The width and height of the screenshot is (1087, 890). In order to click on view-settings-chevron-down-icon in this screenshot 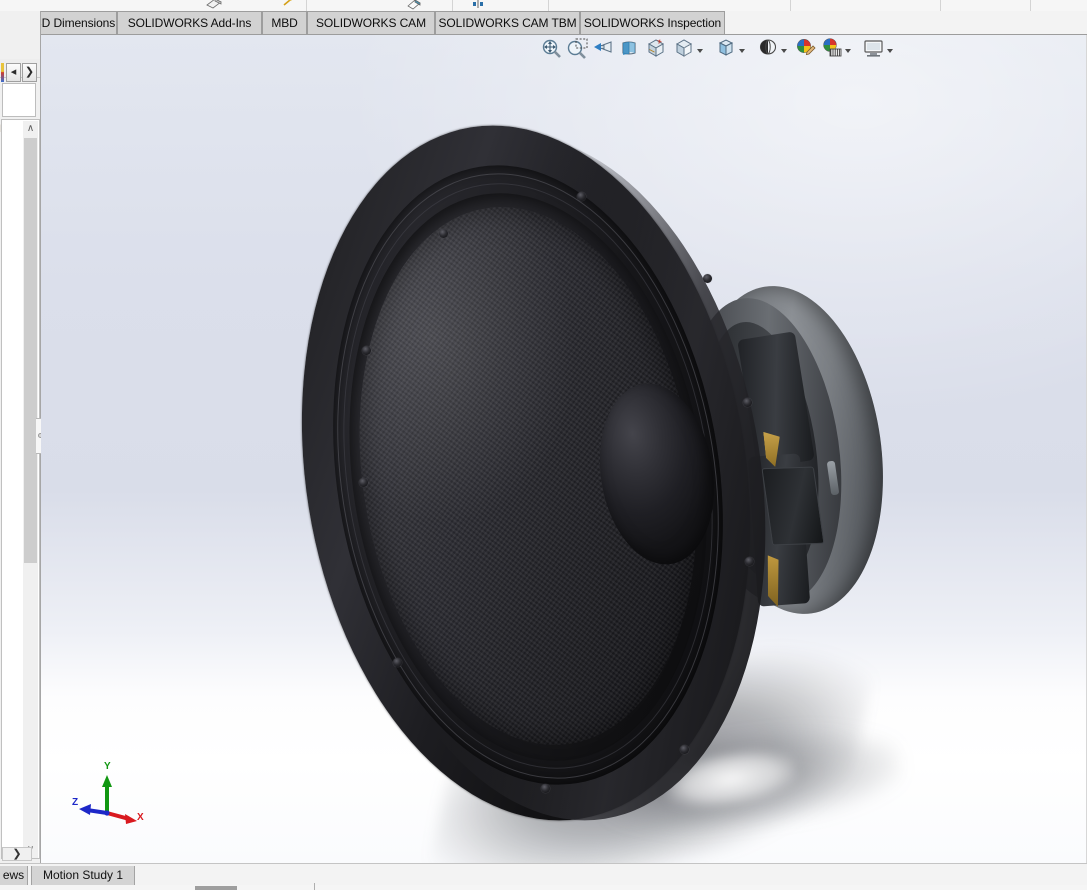, I will do `click(848, 50)`.